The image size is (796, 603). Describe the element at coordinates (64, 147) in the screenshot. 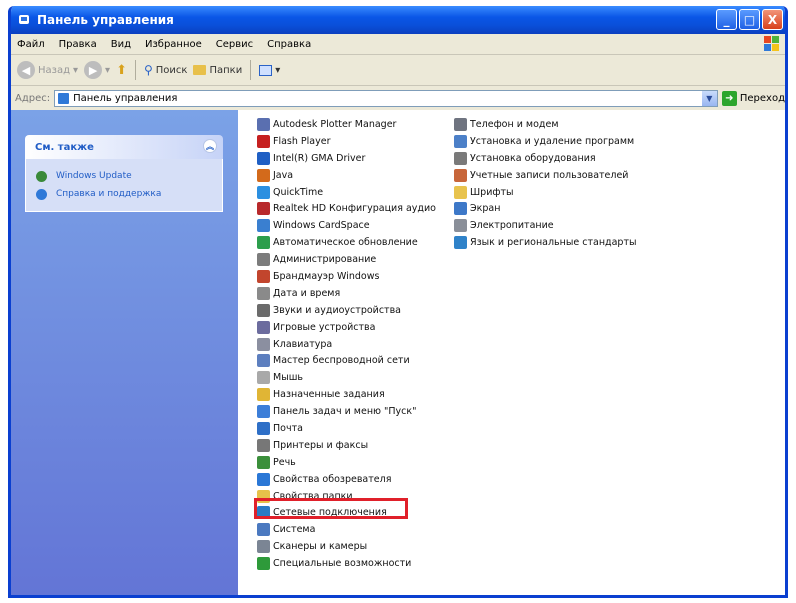

I see `see-also-title: См. также` at that location.